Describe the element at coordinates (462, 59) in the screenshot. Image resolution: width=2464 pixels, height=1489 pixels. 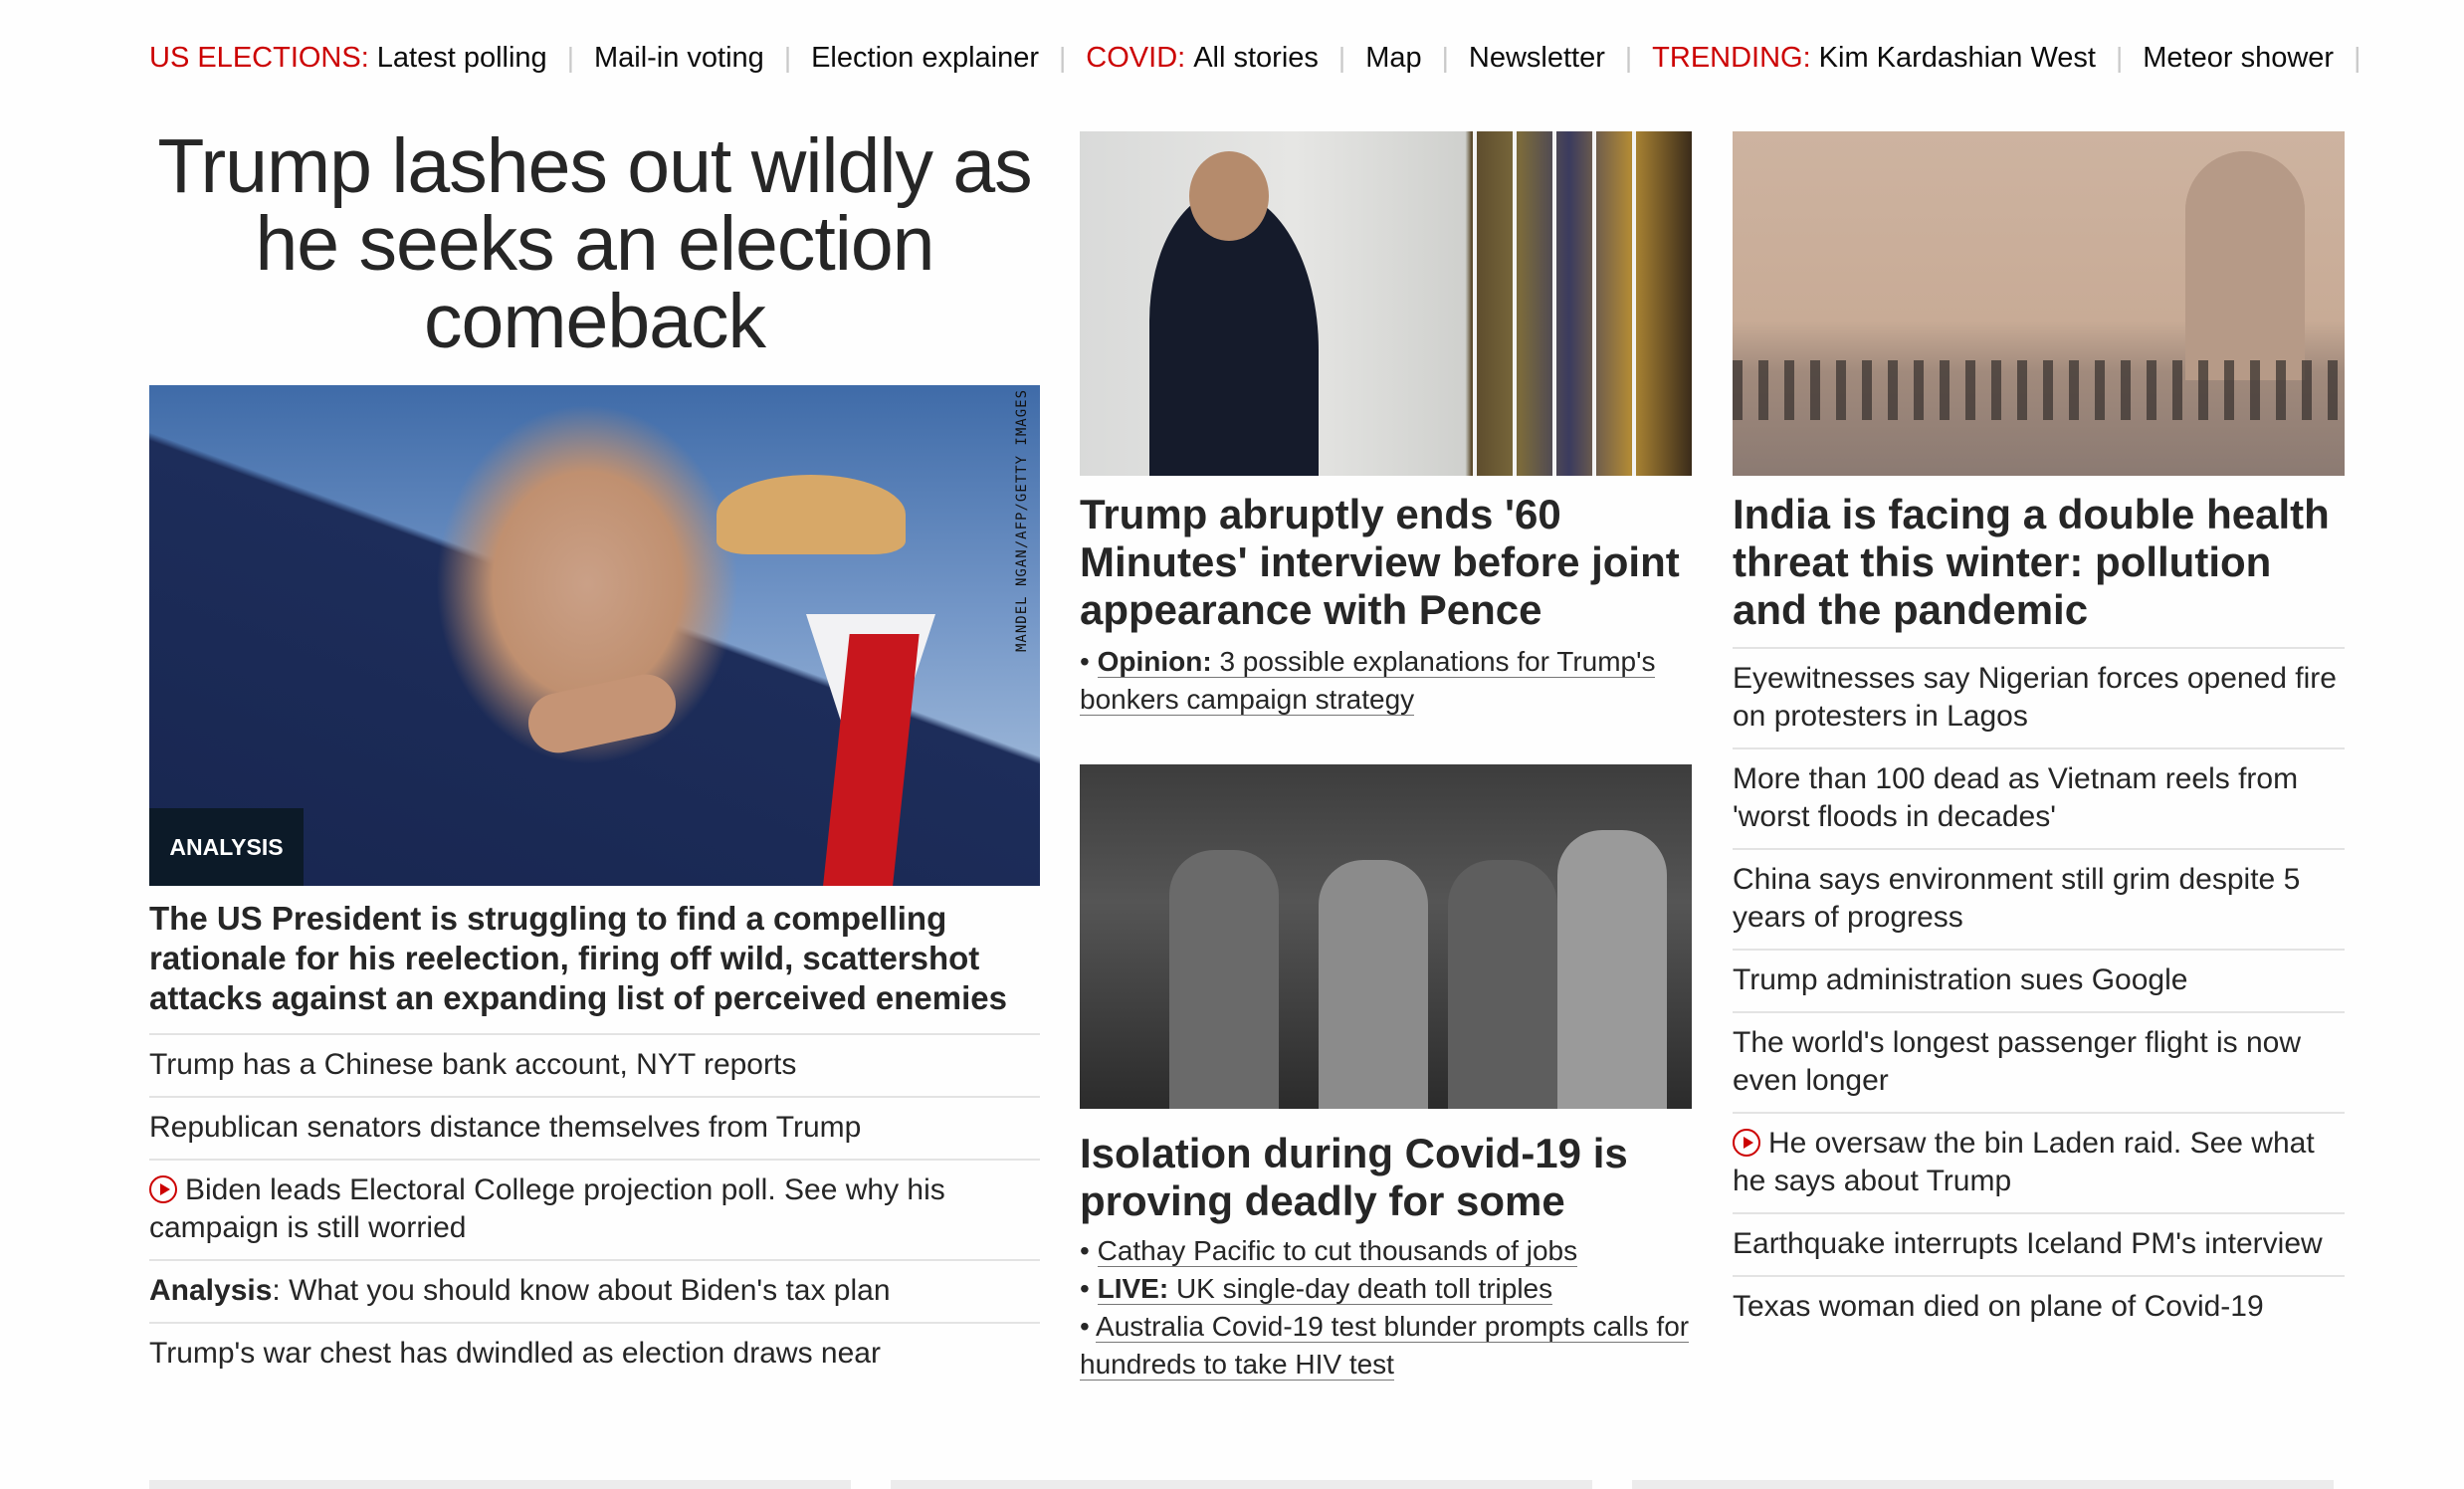
I see `nav-link: Latest polling` at that location.